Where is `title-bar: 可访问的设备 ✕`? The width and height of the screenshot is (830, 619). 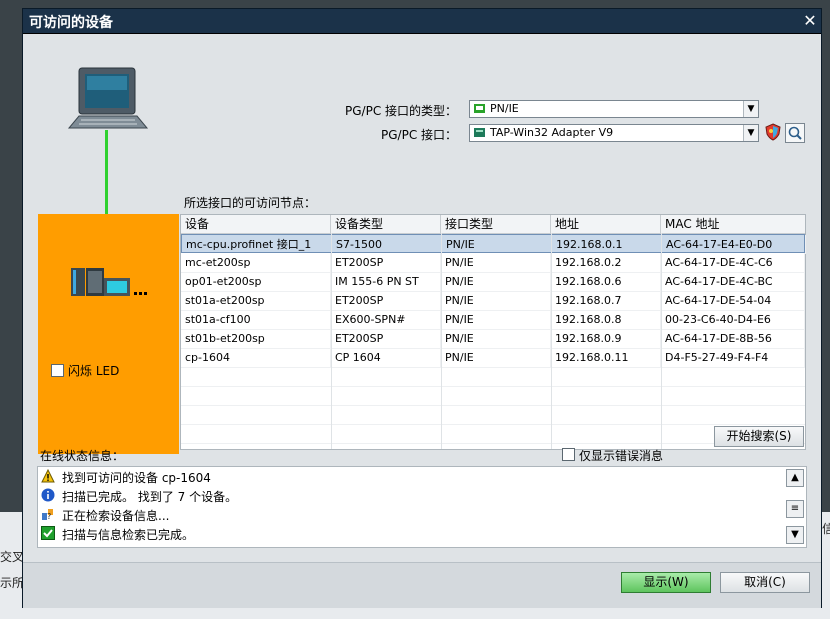
title-bar: 可访问的设备 ✕ is located at coordinates (422, 21).